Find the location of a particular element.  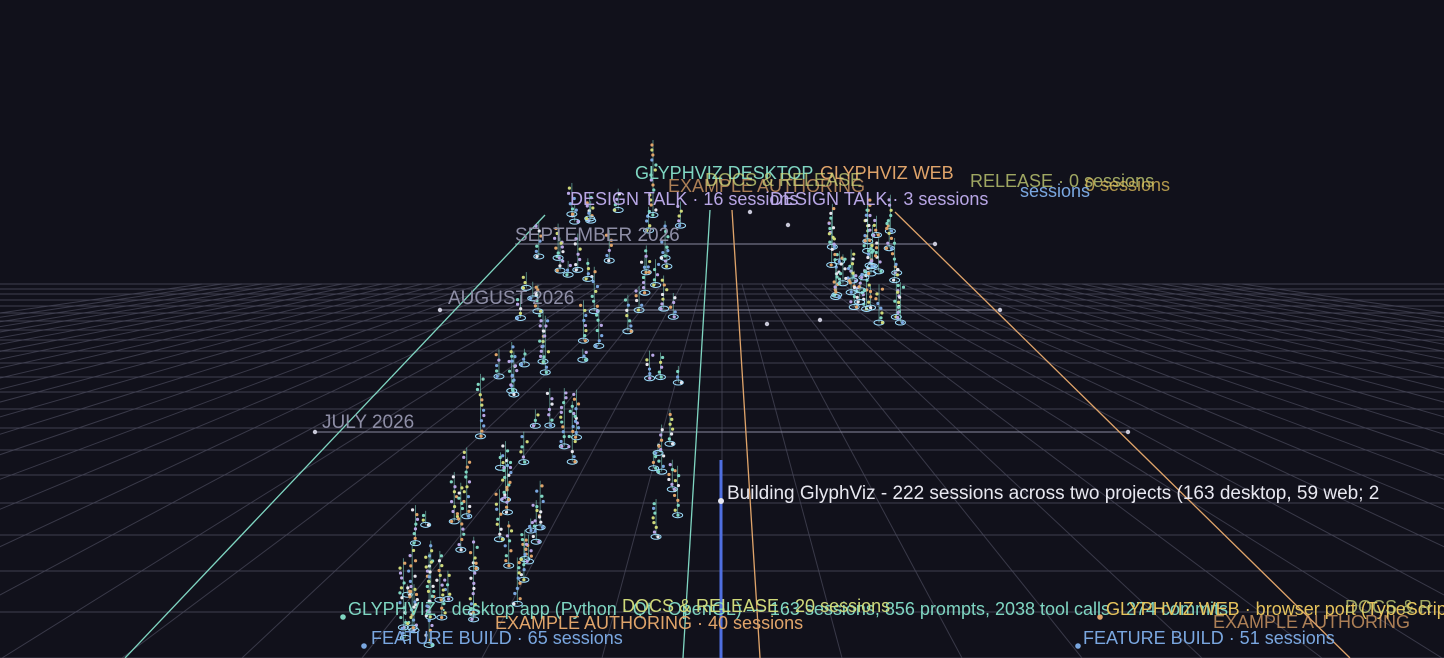

scatter-point is located at coordinates (788, 225).